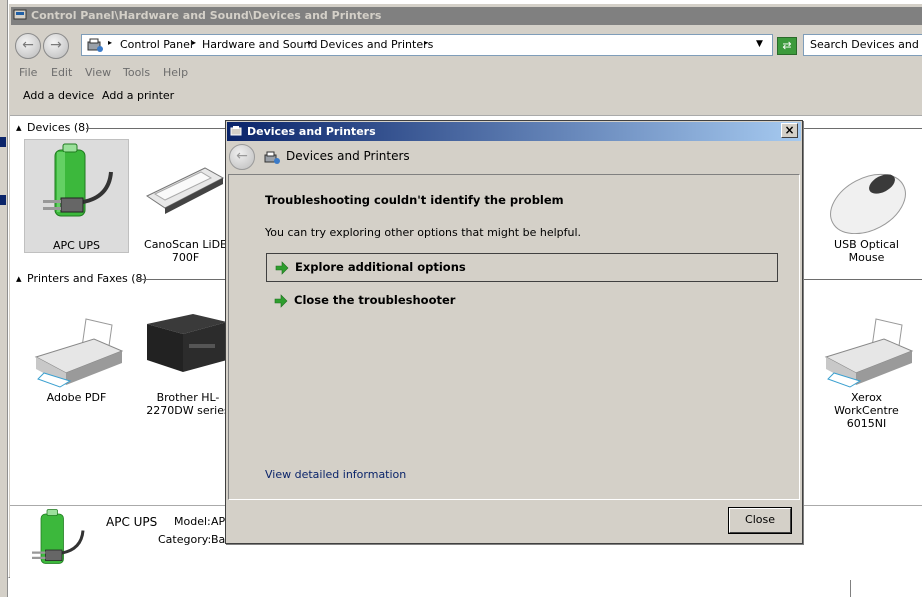 This screenshot has width=922, height=597. What do you see at coordinates (522, 301) in the screenshot?
I see `close-troubleshooter-button: Close the troubleshooter` at bounding box center [522, 301].